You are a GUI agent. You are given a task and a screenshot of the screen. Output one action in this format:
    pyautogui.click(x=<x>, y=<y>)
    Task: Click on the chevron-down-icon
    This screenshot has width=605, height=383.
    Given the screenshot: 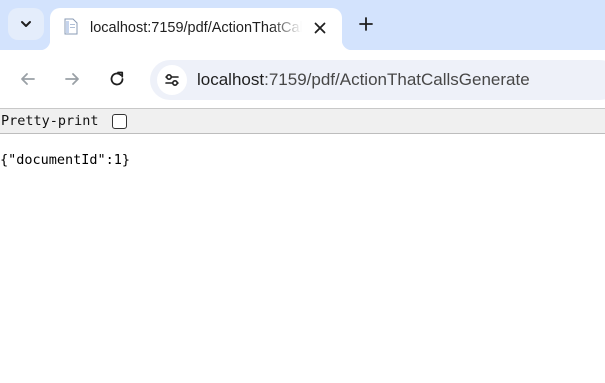 What is the action you would take?
    pyautogui.click(x=26, y=24)
    